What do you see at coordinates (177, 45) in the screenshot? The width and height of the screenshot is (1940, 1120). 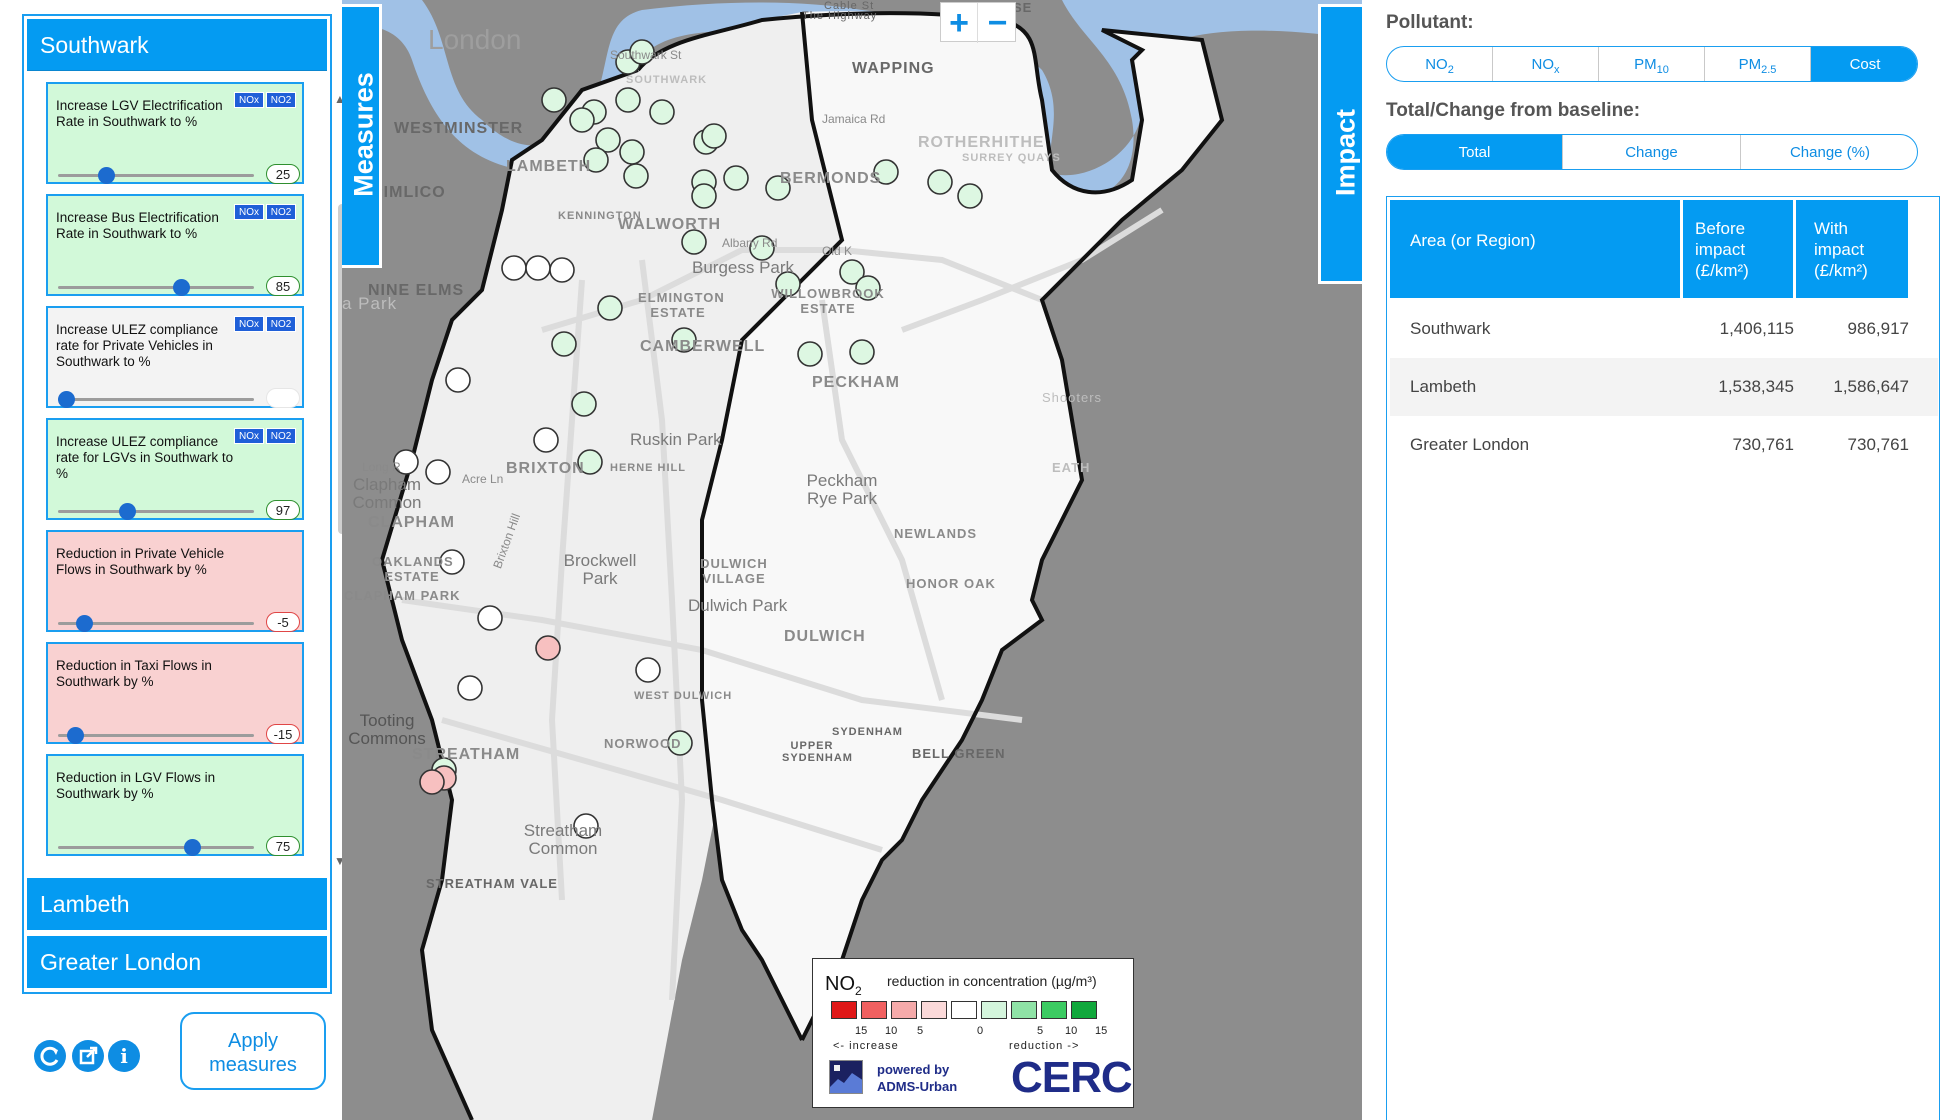 I see `region-header-southwark: Southwark` at bounding box center [177, 45].